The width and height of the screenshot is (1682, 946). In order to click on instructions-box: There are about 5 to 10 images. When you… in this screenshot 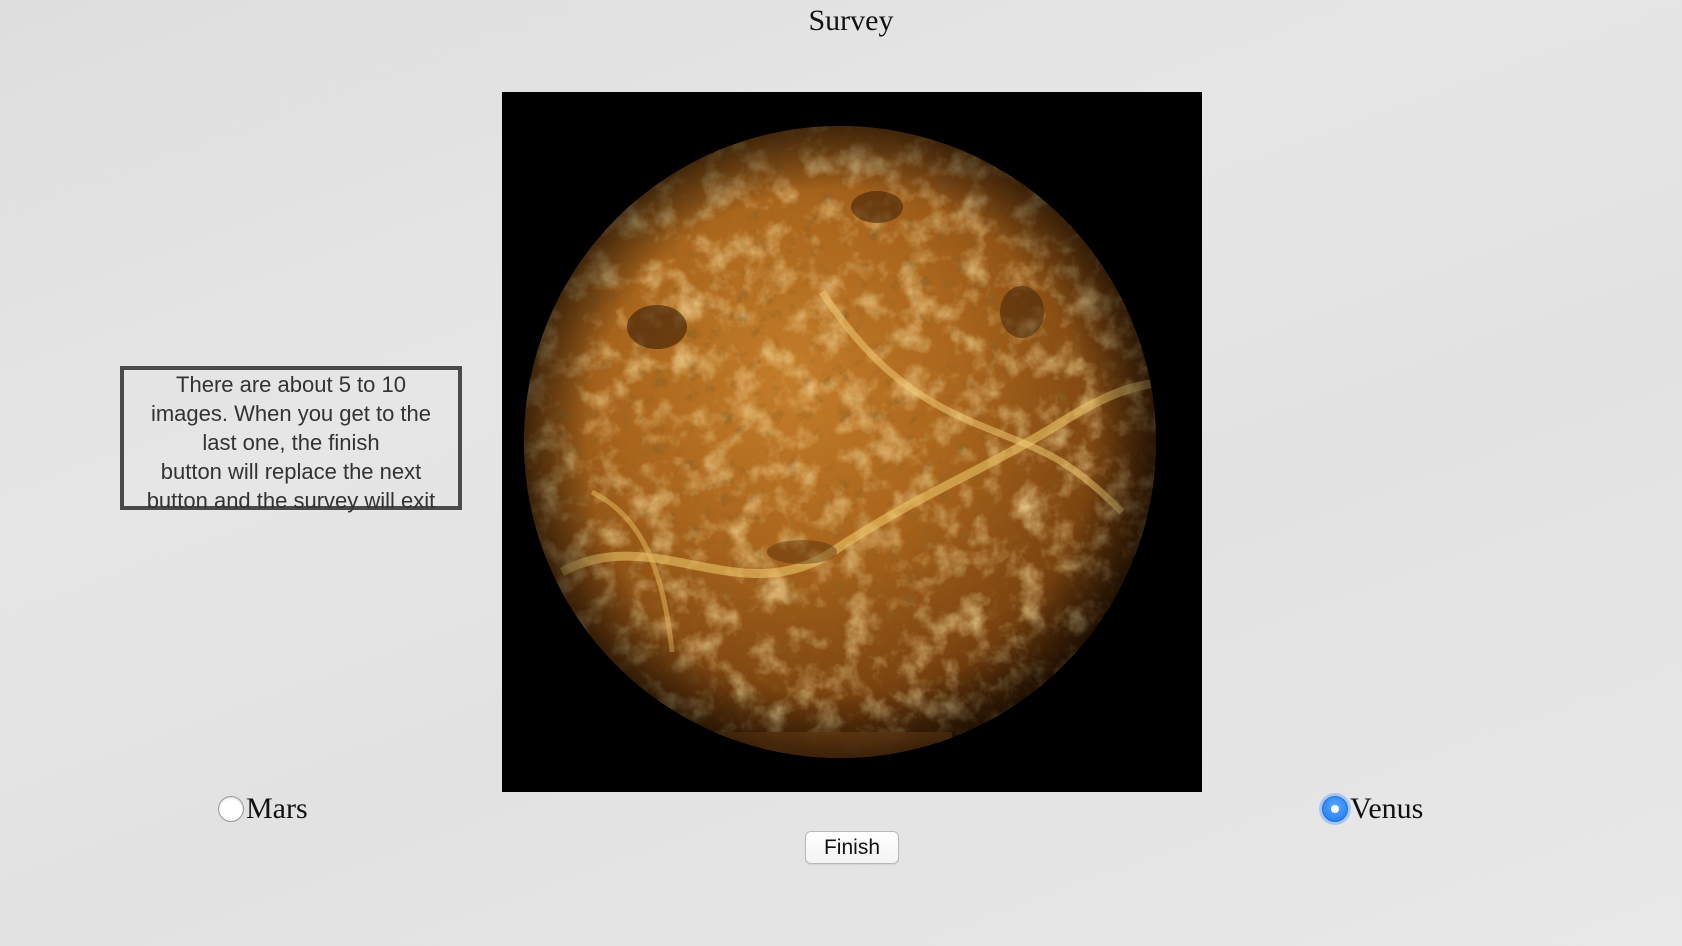, I will do `click(291, 439)`.